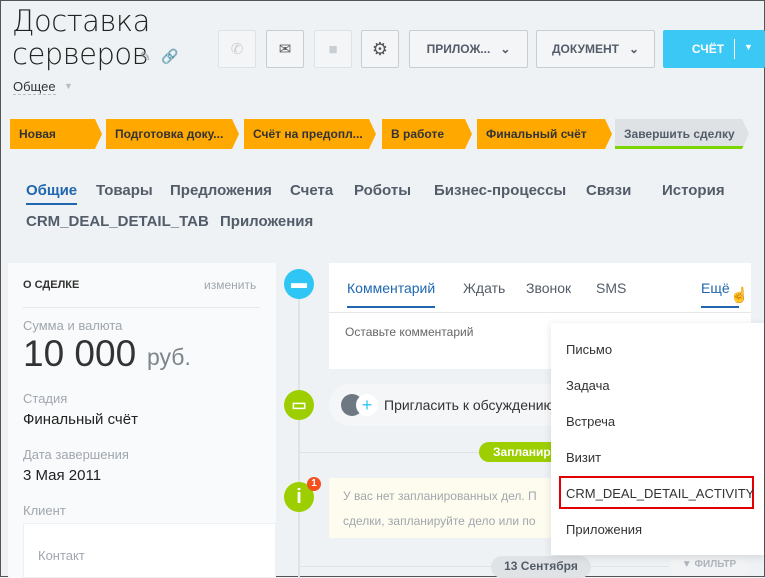 This screenshot has height=578, width=765. I want to click on tab-history: История, so click(693, 190).